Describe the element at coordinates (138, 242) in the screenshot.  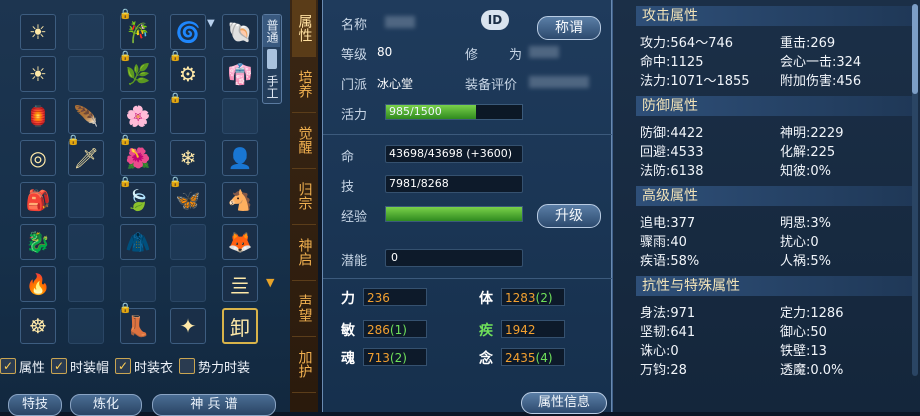
I see `item-slot: 🧥` at that location.